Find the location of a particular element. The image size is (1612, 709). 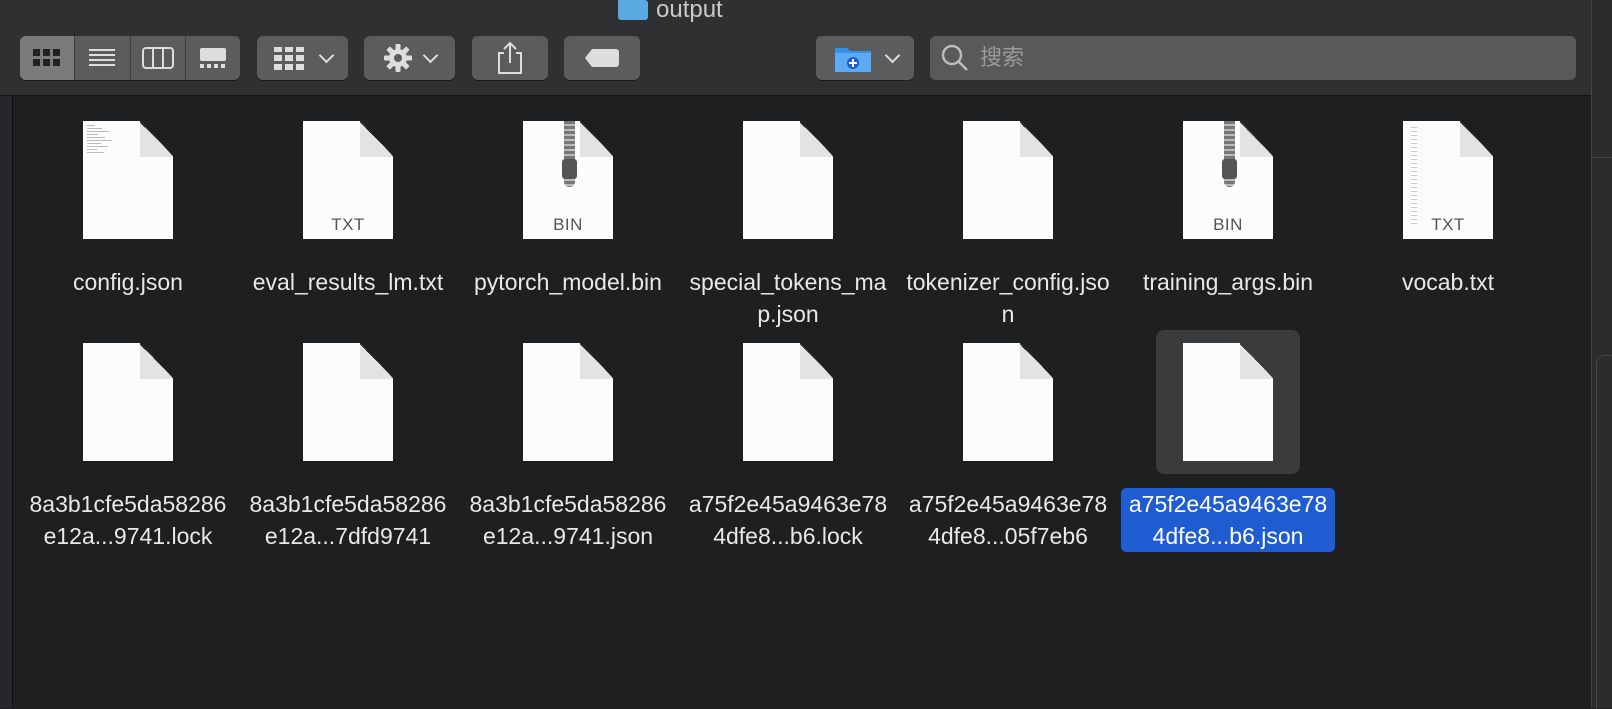

file-item: TXT vocab.txt is located at coordinates (1448, 203).